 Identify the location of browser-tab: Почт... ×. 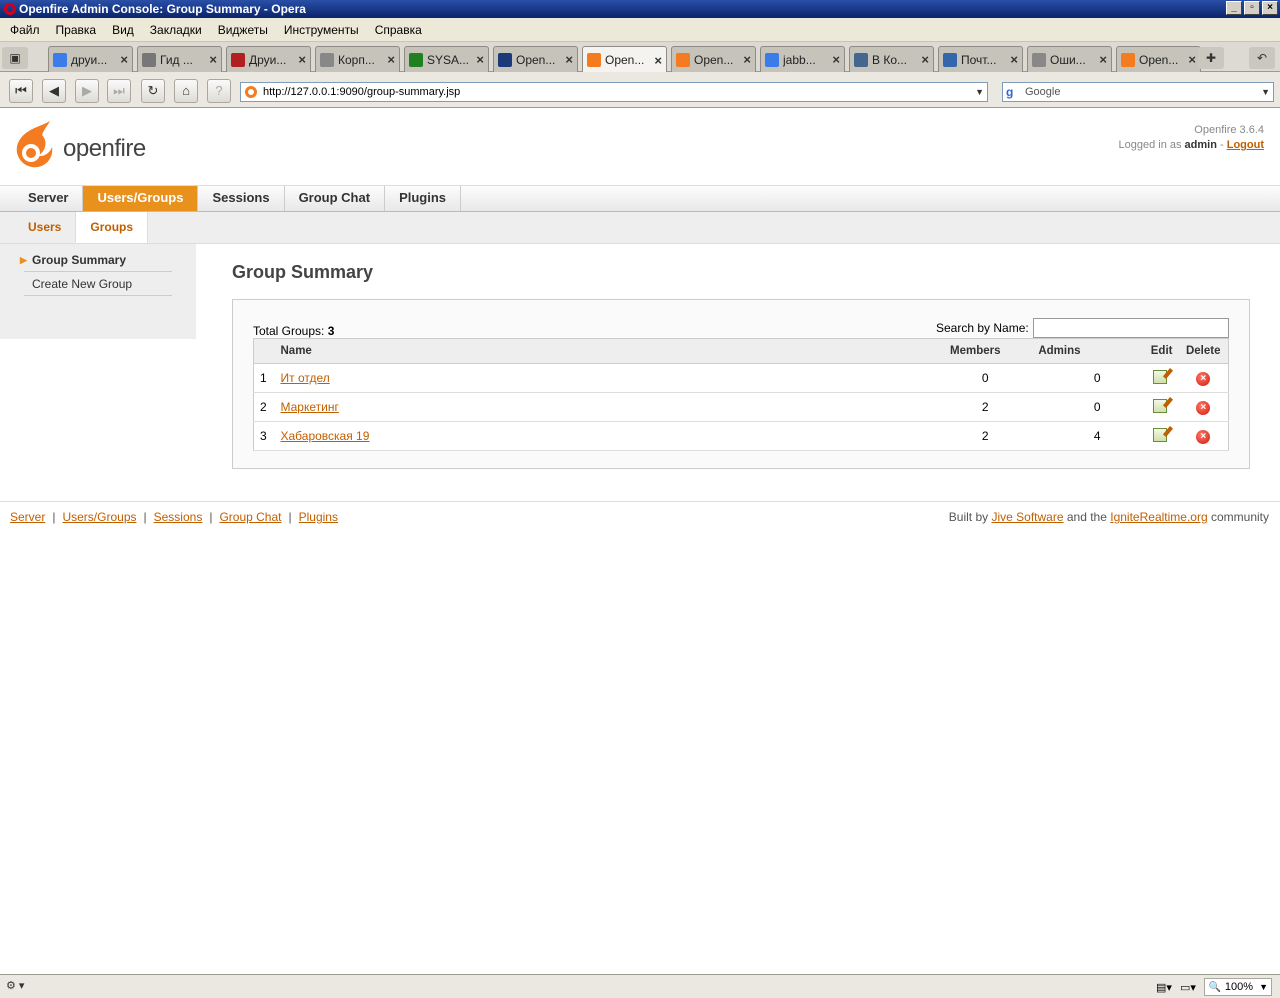
(980, 59).